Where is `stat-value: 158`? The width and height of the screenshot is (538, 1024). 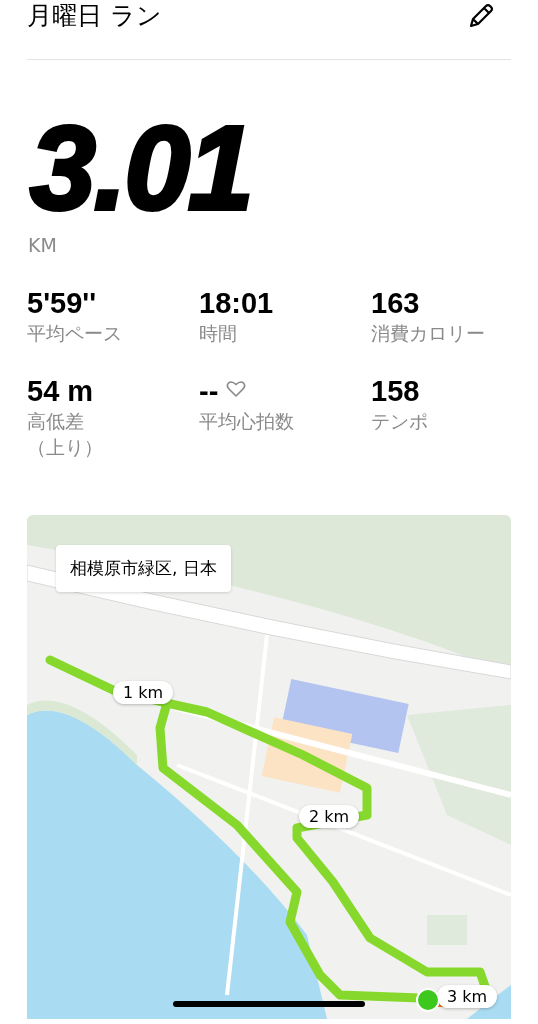
stat-value: 158 is located at coordinates (395, 391).